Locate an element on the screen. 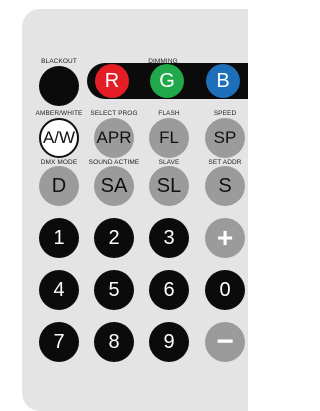 The width and height of the screenshot is (320, 411). digit-4-button: 4 is located at coordinates (59, 290).